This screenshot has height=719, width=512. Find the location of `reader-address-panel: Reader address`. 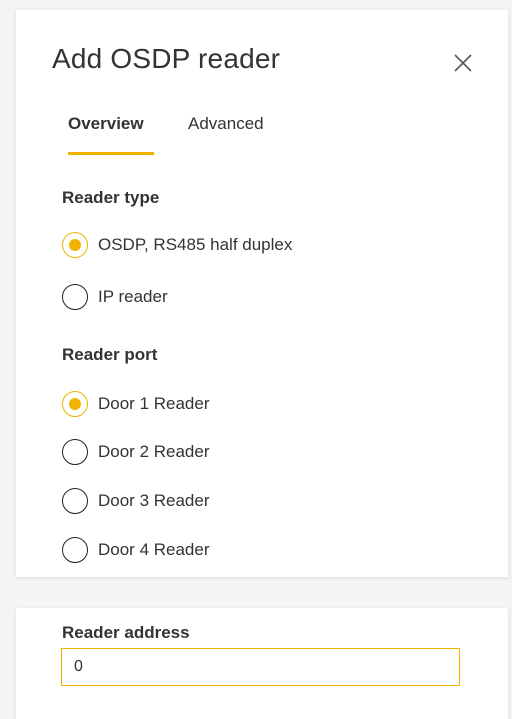

reader-address-panel: Reader address is located at coordinates (262, 663).